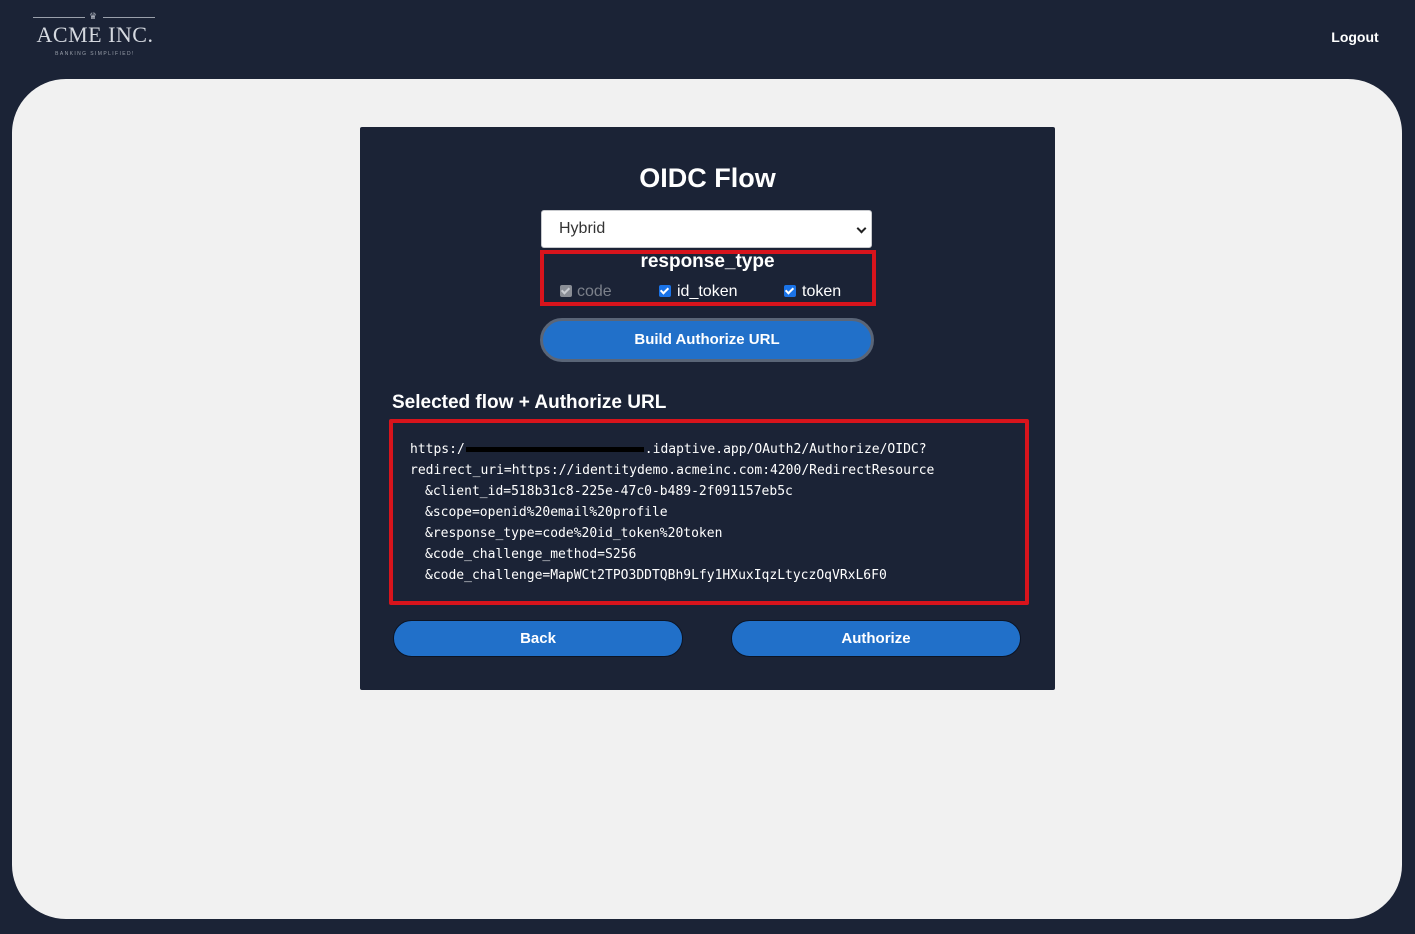 This screenshot has height=934, width=1415. I want to click on response-type-label: response_type, so click(707, 261).